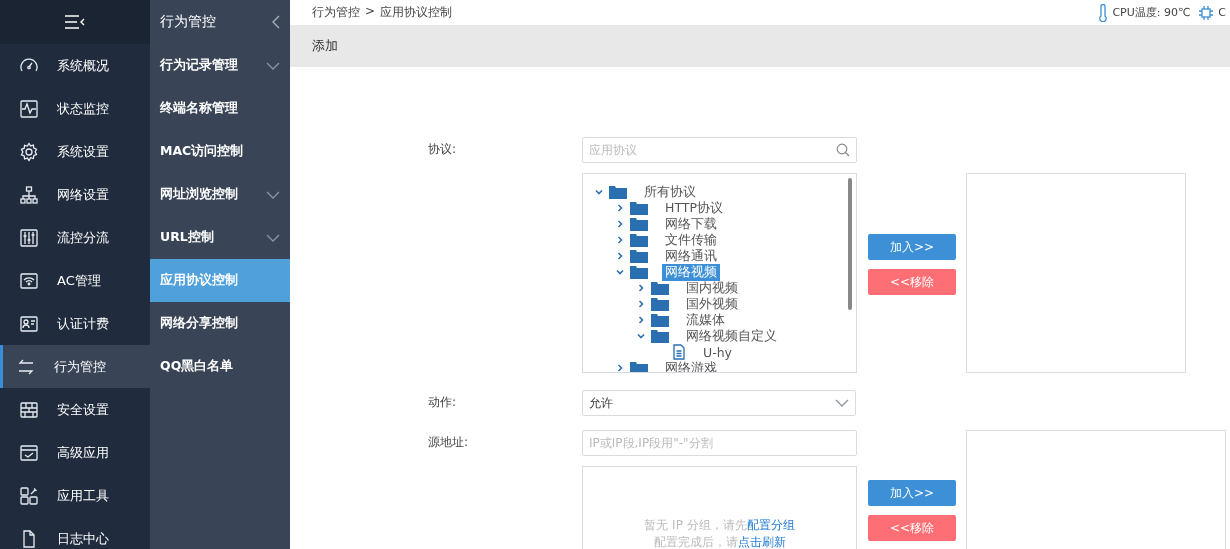  What do you see at coordinates (705, 320) in the screenshot?
I see `tree-item: 流媒体` at bounding box center [705, 320].